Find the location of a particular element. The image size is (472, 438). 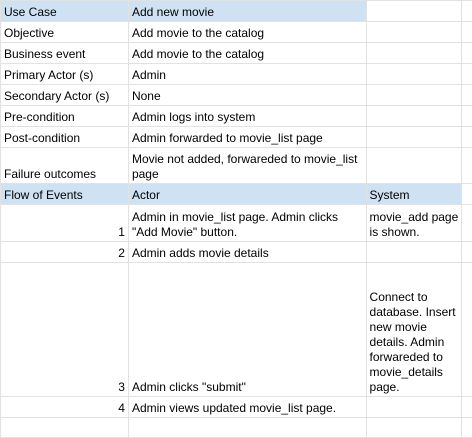

use-case-row: Use Case Add new movie is located at coordinates (236, 11).